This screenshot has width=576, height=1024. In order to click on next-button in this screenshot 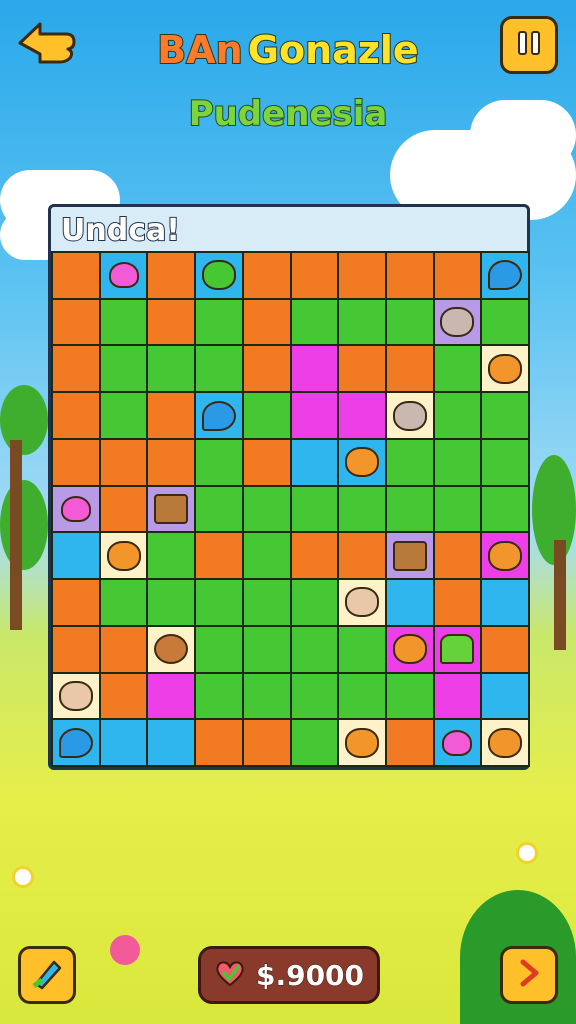, I will do `click(529, 975)`.